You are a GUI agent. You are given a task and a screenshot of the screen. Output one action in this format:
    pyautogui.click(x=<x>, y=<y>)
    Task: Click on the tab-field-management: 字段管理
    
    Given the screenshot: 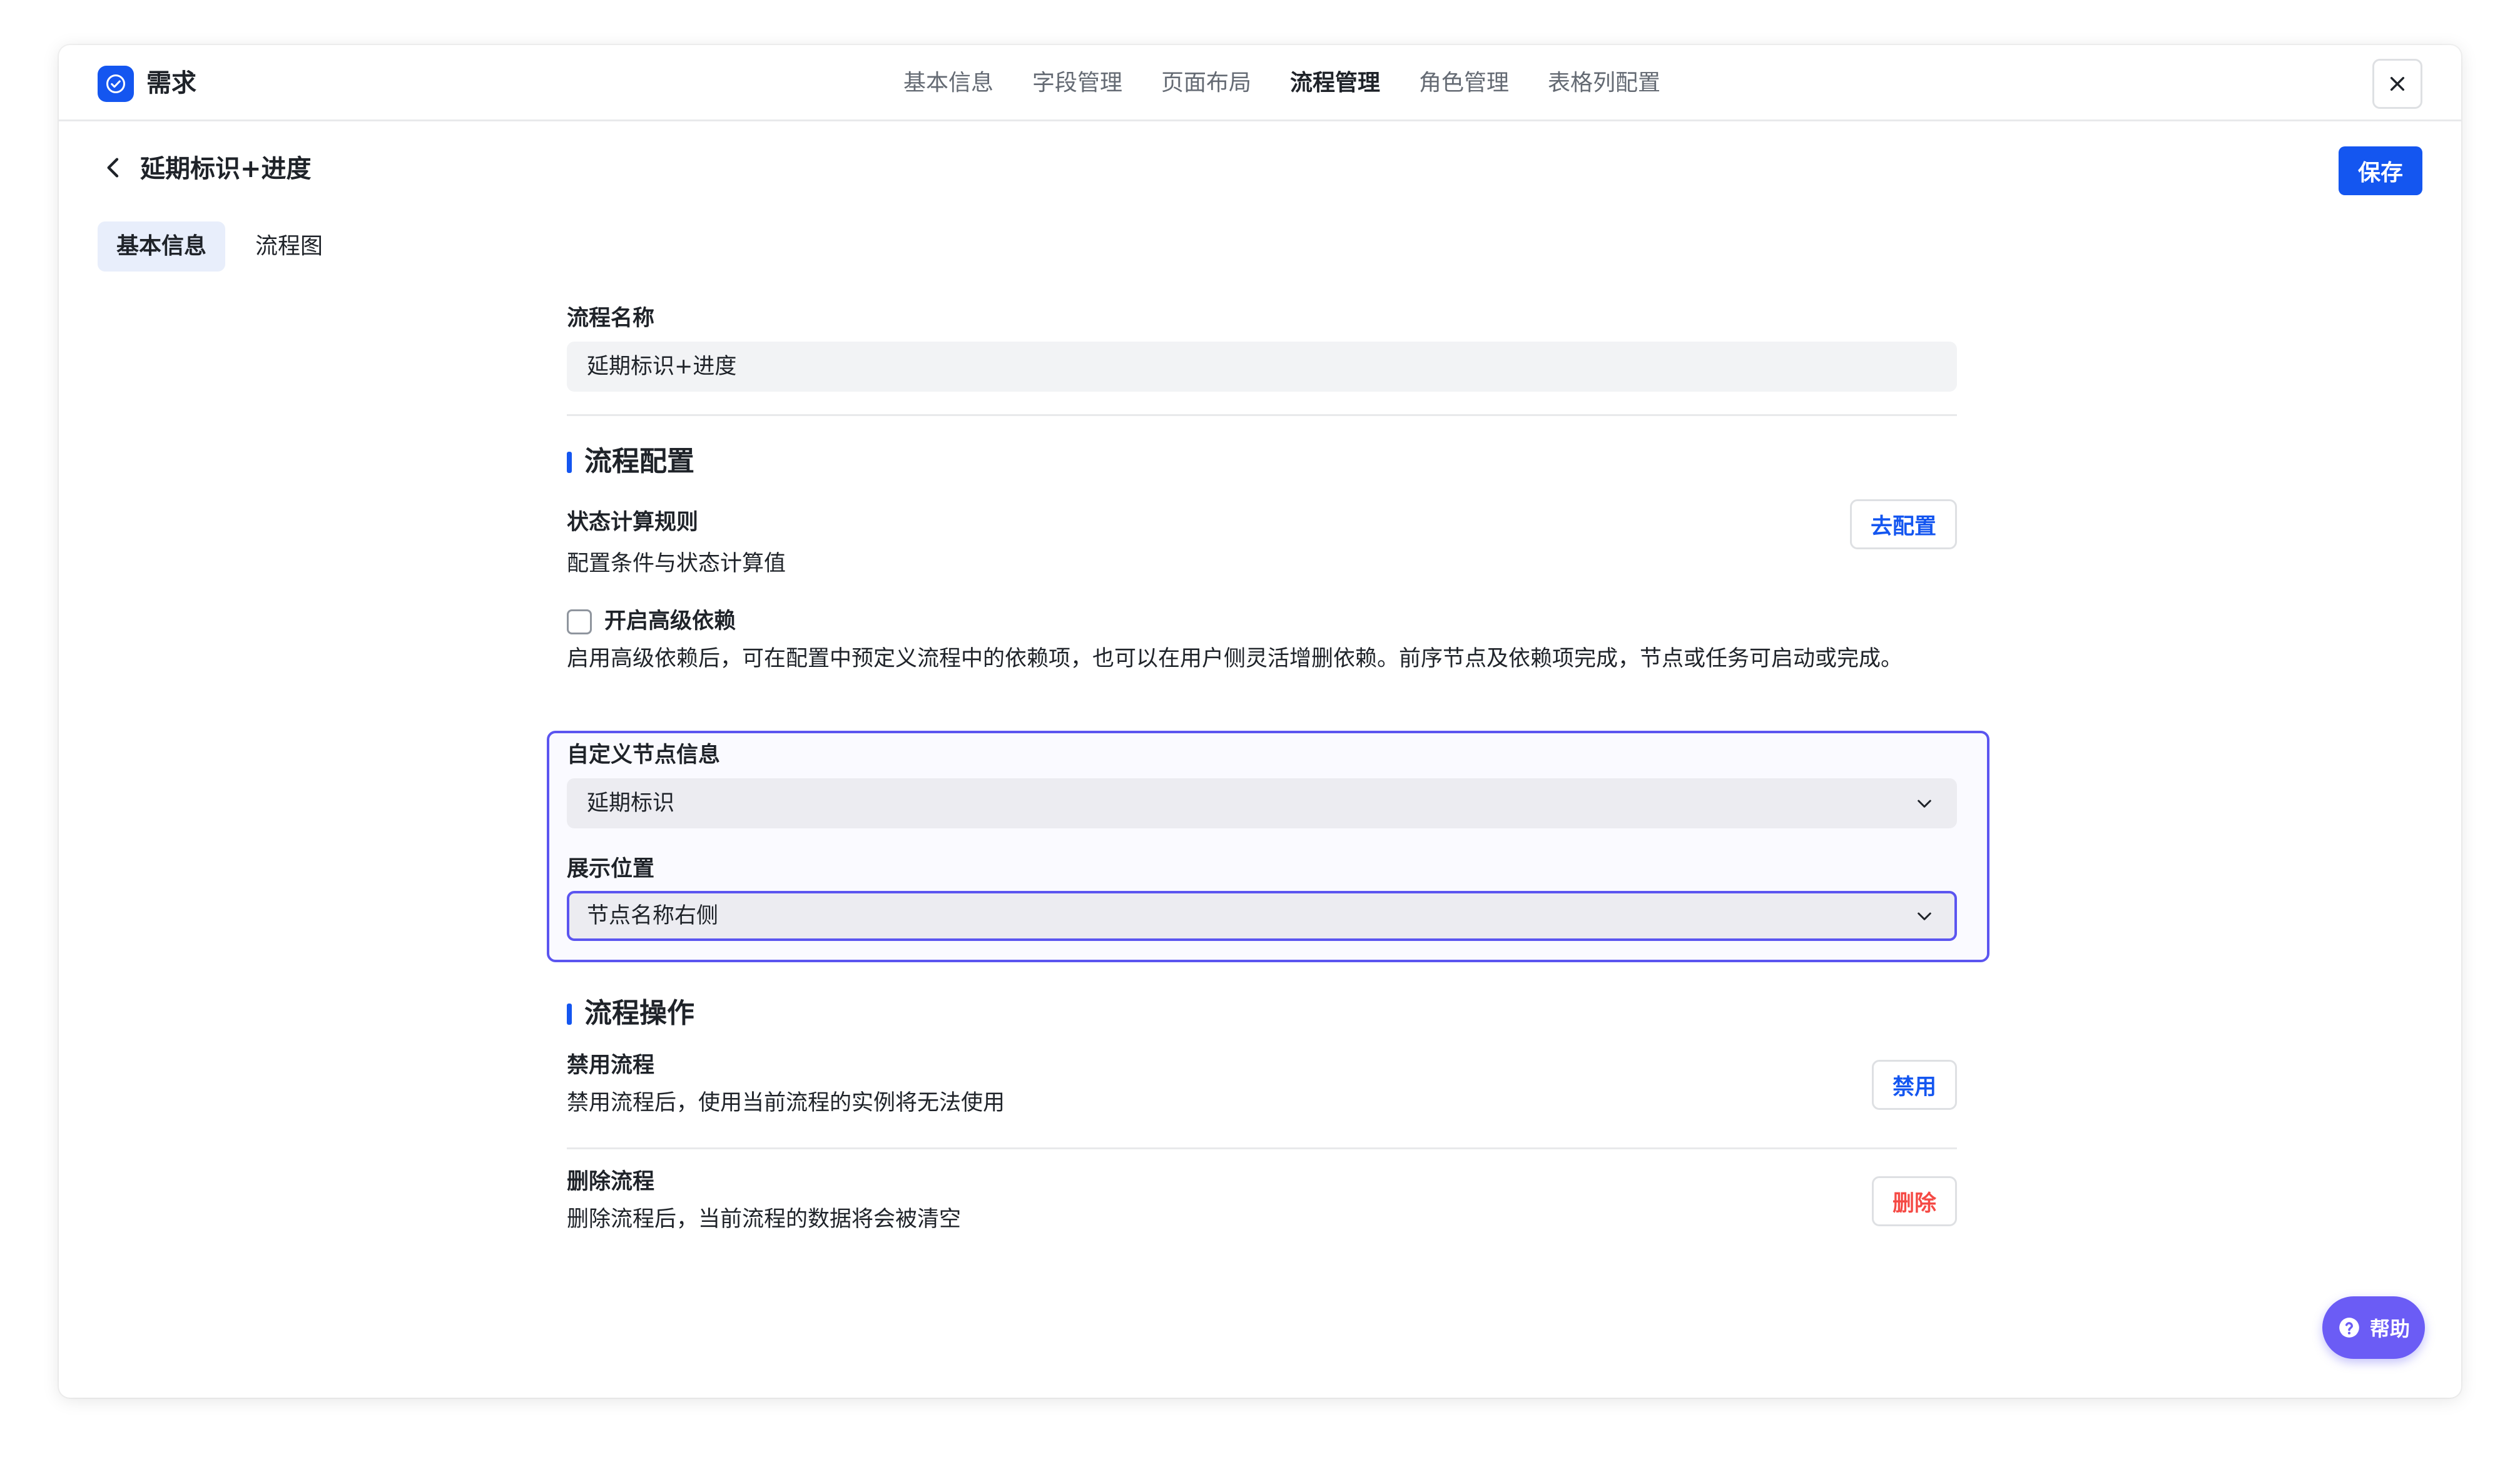 What is the action you would take?
    pyautogui.click(x=1077, y=83)
    